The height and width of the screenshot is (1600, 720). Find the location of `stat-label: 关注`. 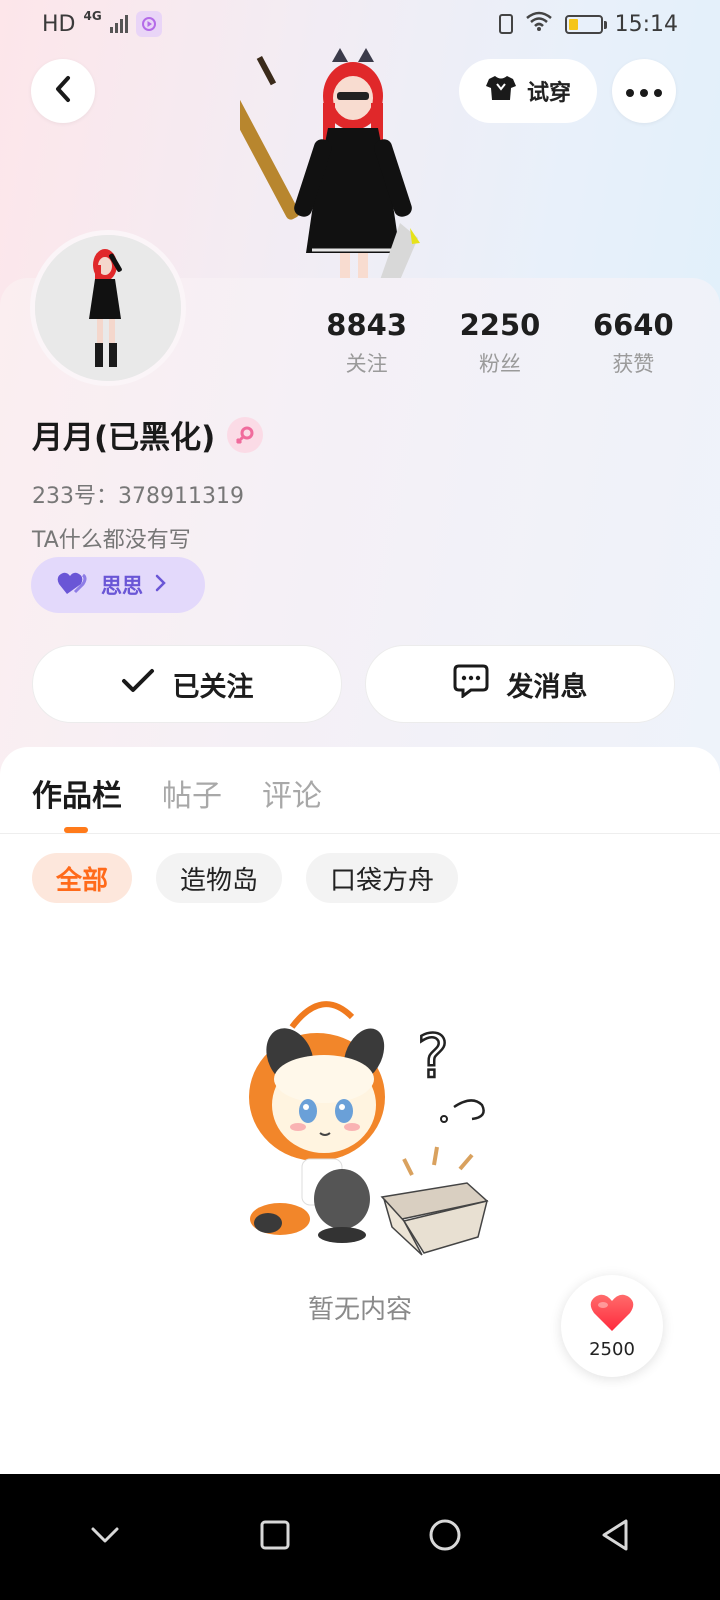

stat-label: 关注 is located at coordinates (366, 364).